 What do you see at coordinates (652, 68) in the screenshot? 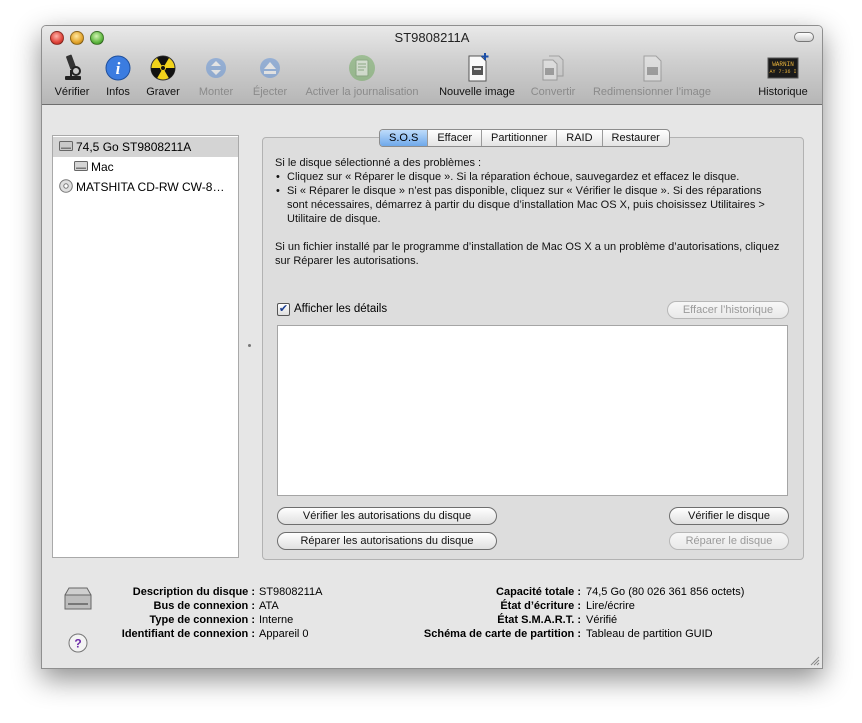
I see `resize-image-icon` at bounding box center [652, 68].